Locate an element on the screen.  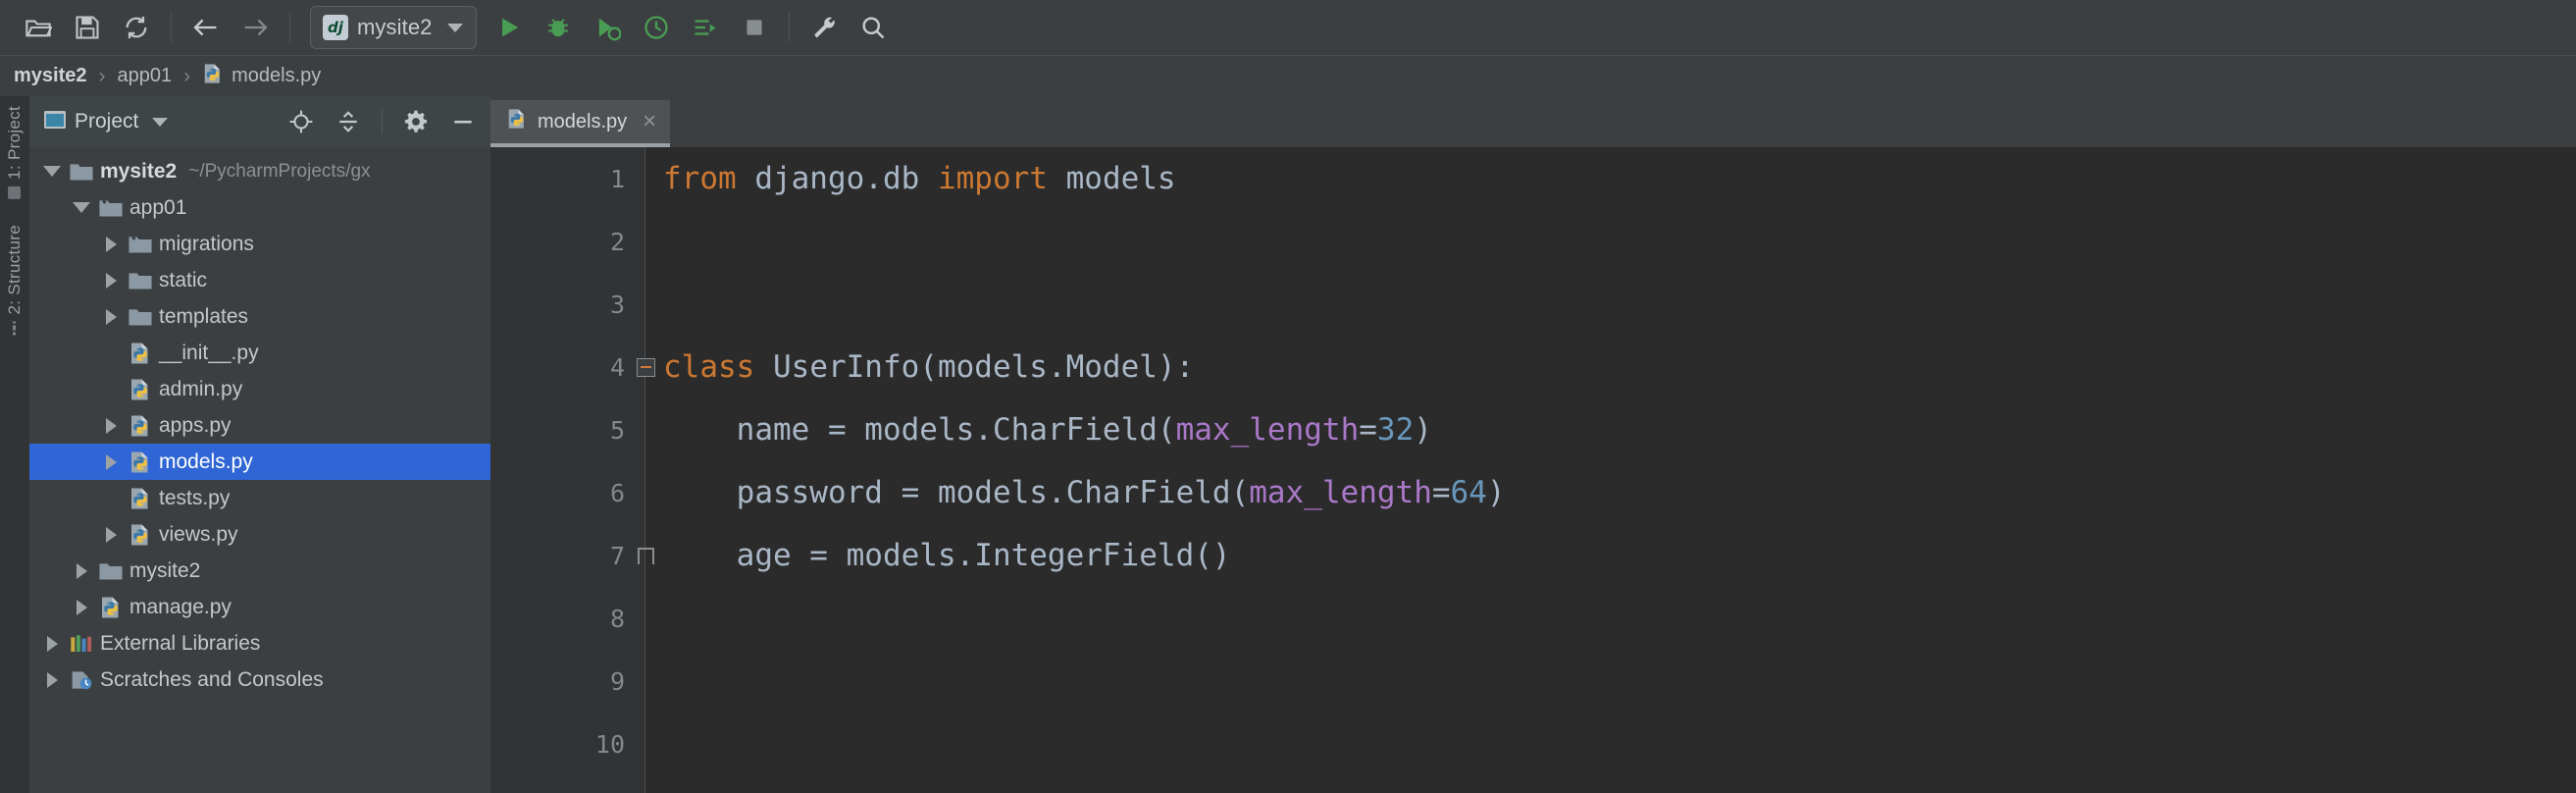
line-number: 10 is located at coordinates (567, 744).